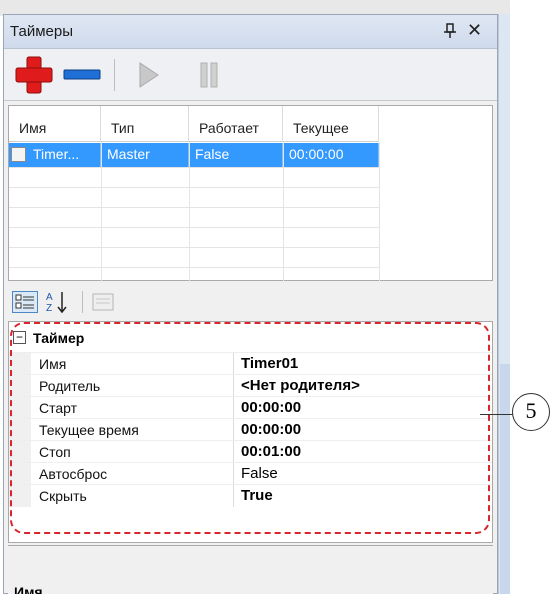 This screenshot has width=553, height=594. I want to click on svg-text: Z, so click(49, 308).